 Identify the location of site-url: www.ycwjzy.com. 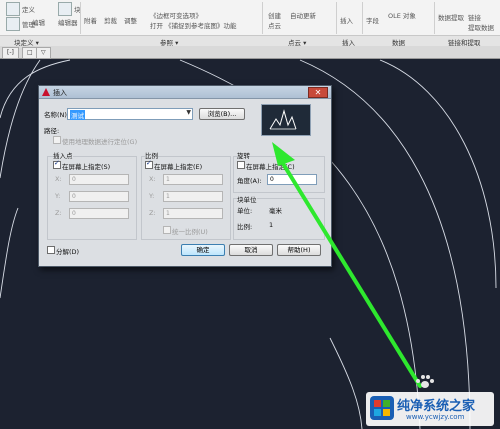
(435, 417).